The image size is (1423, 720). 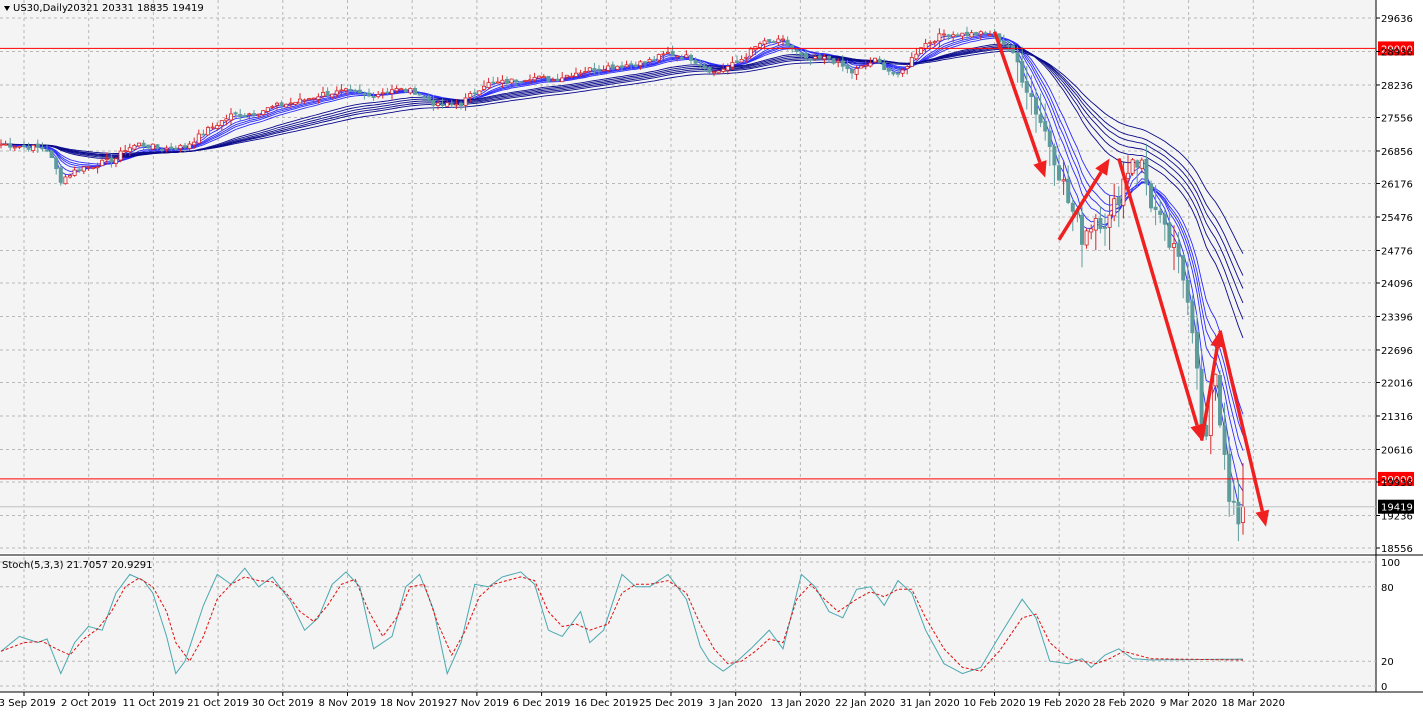 What do you see at coordinates (1397, 86) in the screenshot?
I see `price-tick-label: 28236` at bounding box center [1397, 86].